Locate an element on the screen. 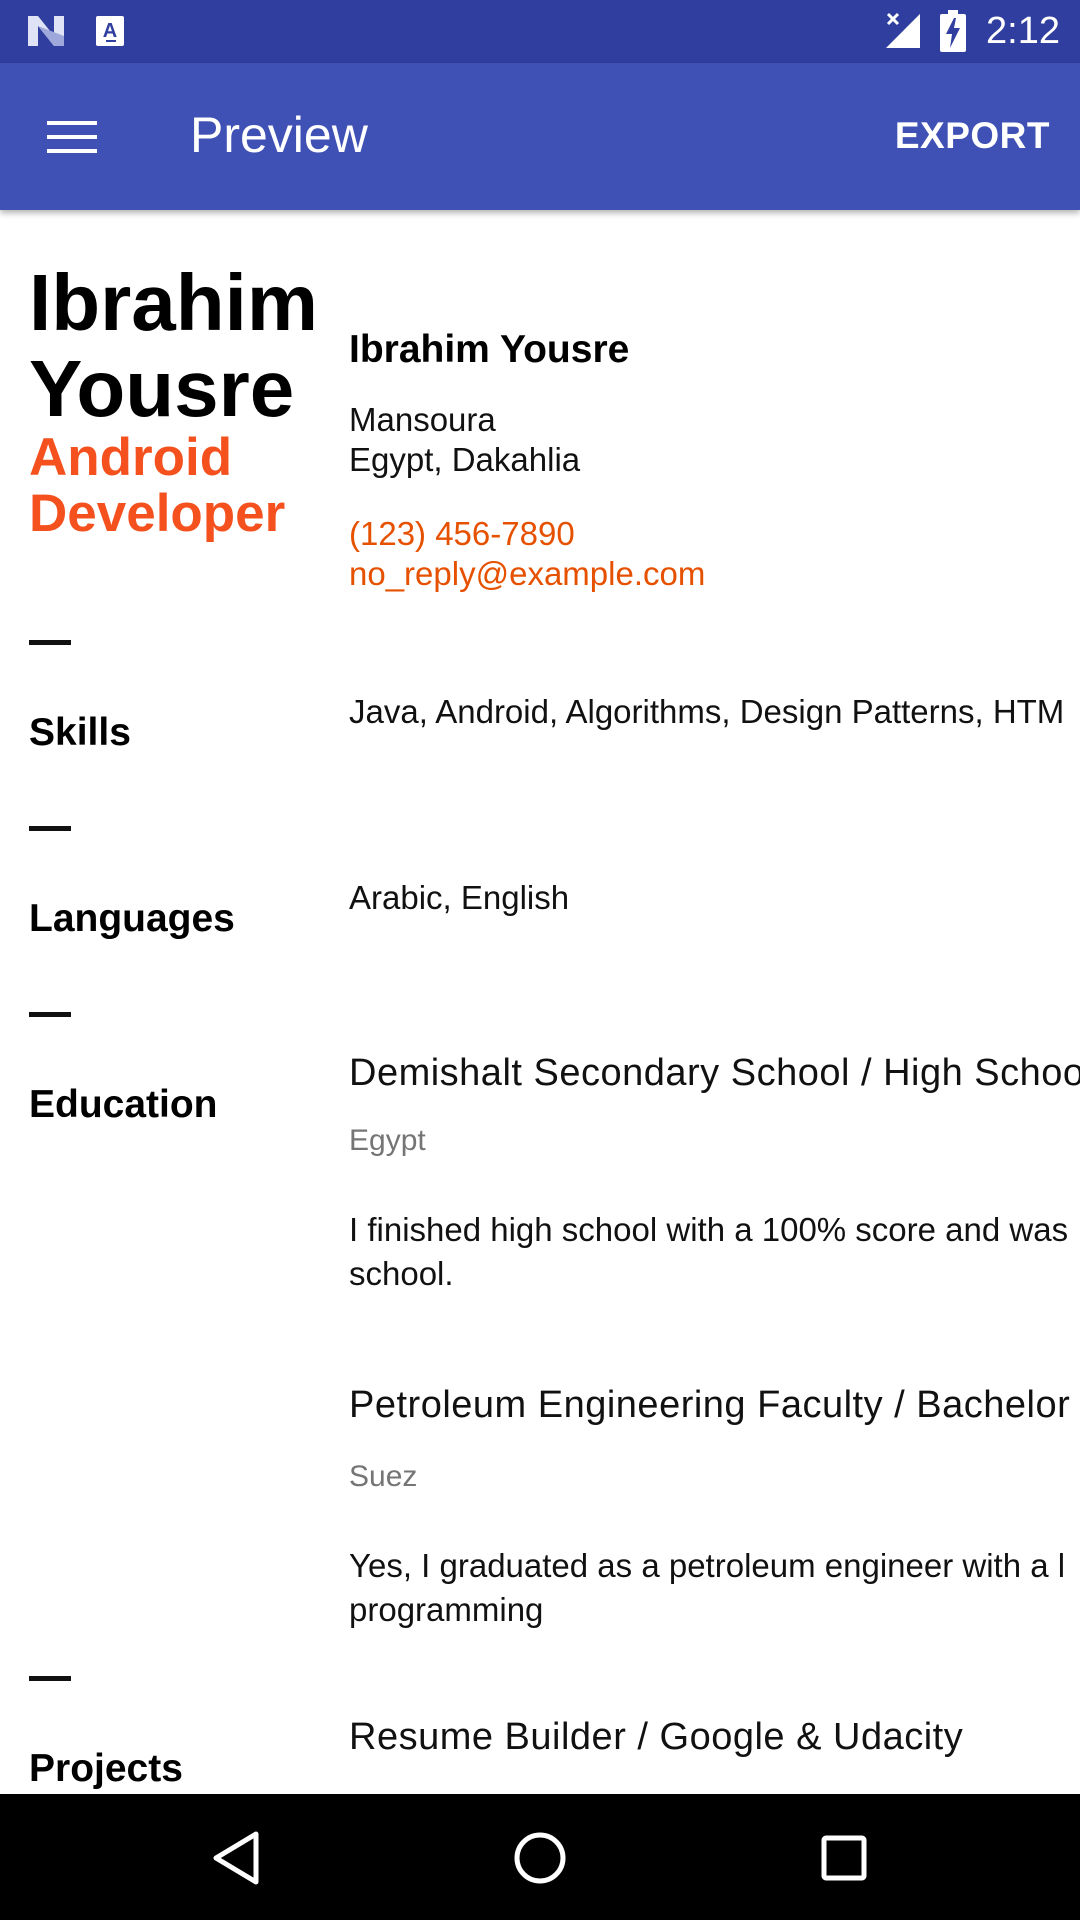 Image resolution: width=1080 pixels, height=1920 pixels. home-icon is located at coordinates (540, 1858).